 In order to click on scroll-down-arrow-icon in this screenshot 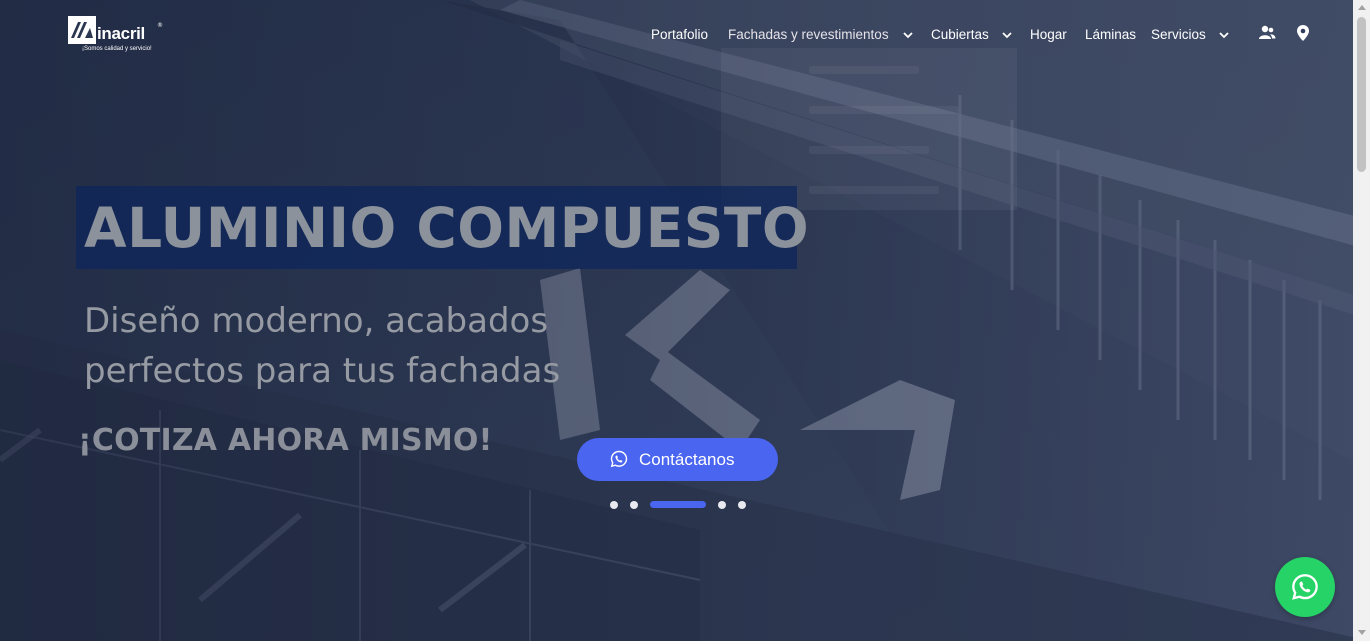, I will do `click(1362, 632)`.